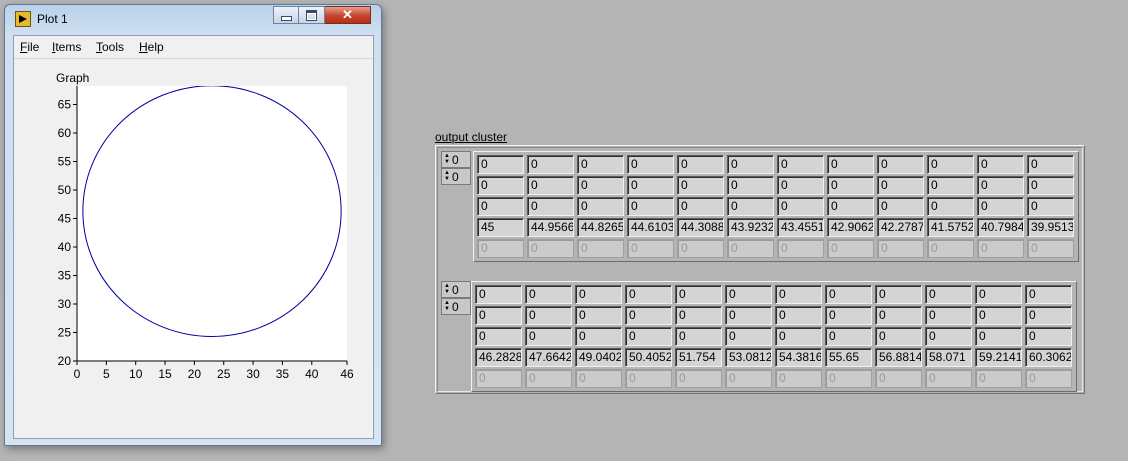  What do you see at coordinates (110, 47) in the screenshot?
I see `menu-tools: Tools` at bounding box center [110, 47].